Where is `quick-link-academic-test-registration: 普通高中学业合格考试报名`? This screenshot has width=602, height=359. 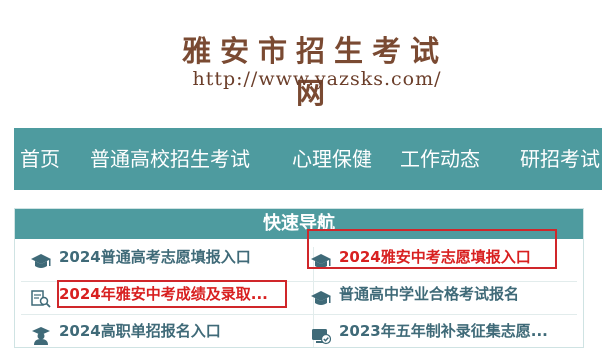
quick-link-academic-test-registration: 普通高中学业合格考试报名 is located at coordinates (447, 294).